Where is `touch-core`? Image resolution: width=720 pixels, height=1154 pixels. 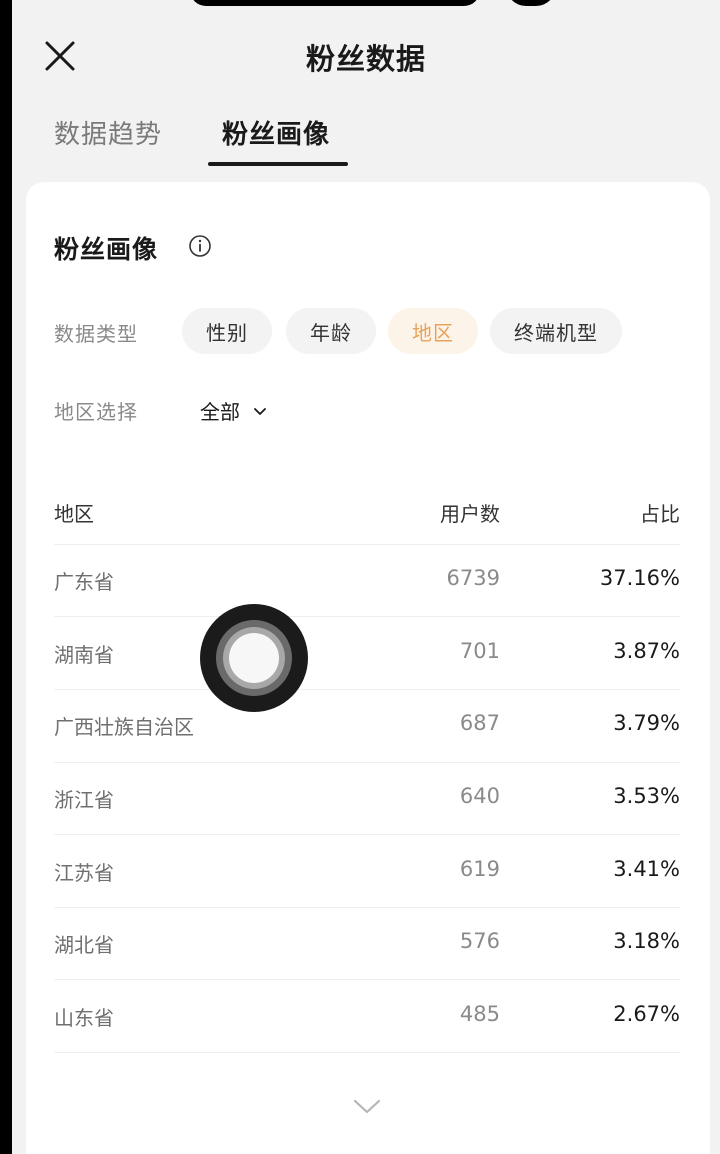
touch-core is located at coordinates (254, 658).